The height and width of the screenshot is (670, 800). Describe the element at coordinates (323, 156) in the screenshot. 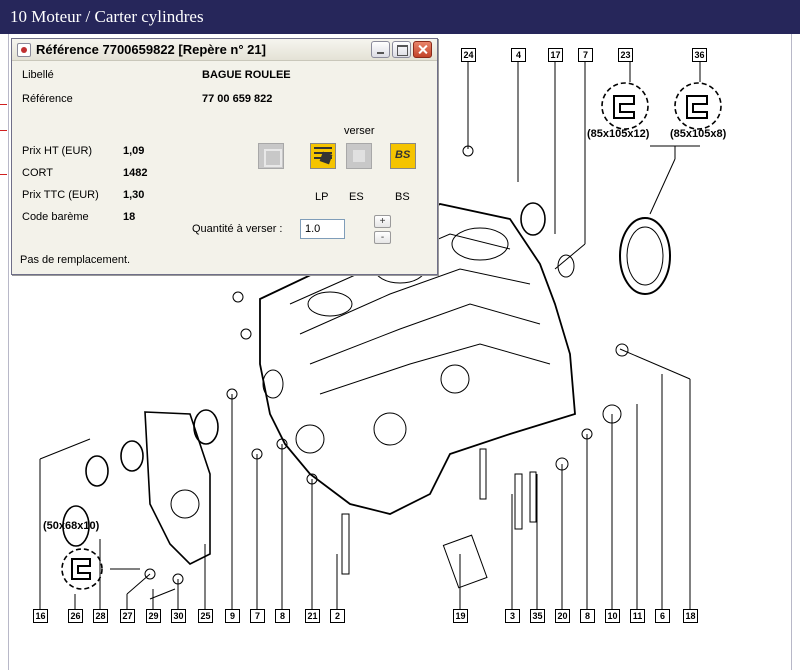

I see `lp-button` at that location.